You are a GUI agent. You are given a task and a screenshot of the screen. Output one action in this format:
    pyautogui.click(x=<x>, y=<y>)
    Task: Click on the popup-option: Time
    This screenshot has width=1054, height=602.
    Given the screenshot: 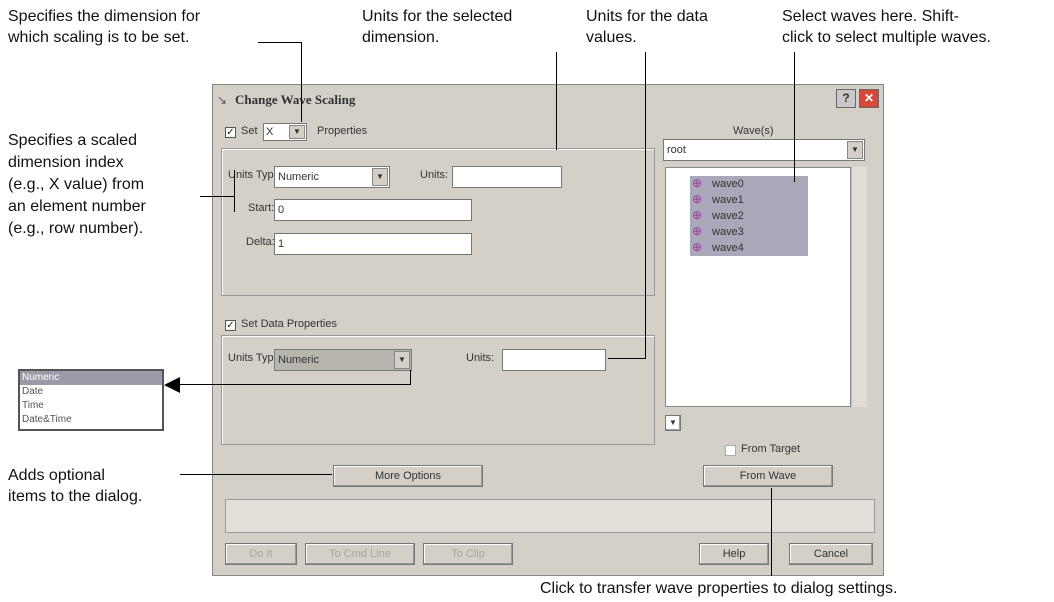 What is the action you would take?
    pyautogui.click(x=91, y=406)
    